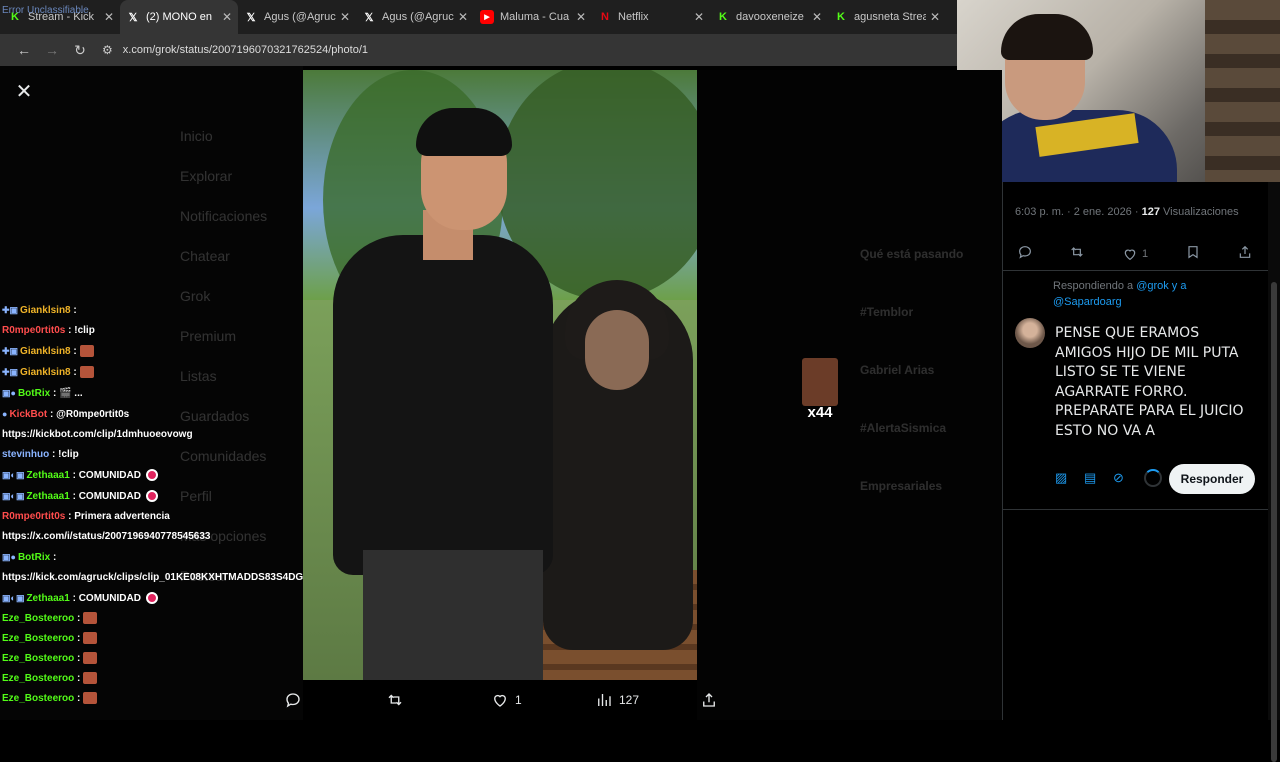 Image resolution: width=1280 pixels, height=762 pixels. Describe the element at coordinates (45, 10) in the screenshot. I see `tab-overlay-text: Error Unclassifiable` at that location.